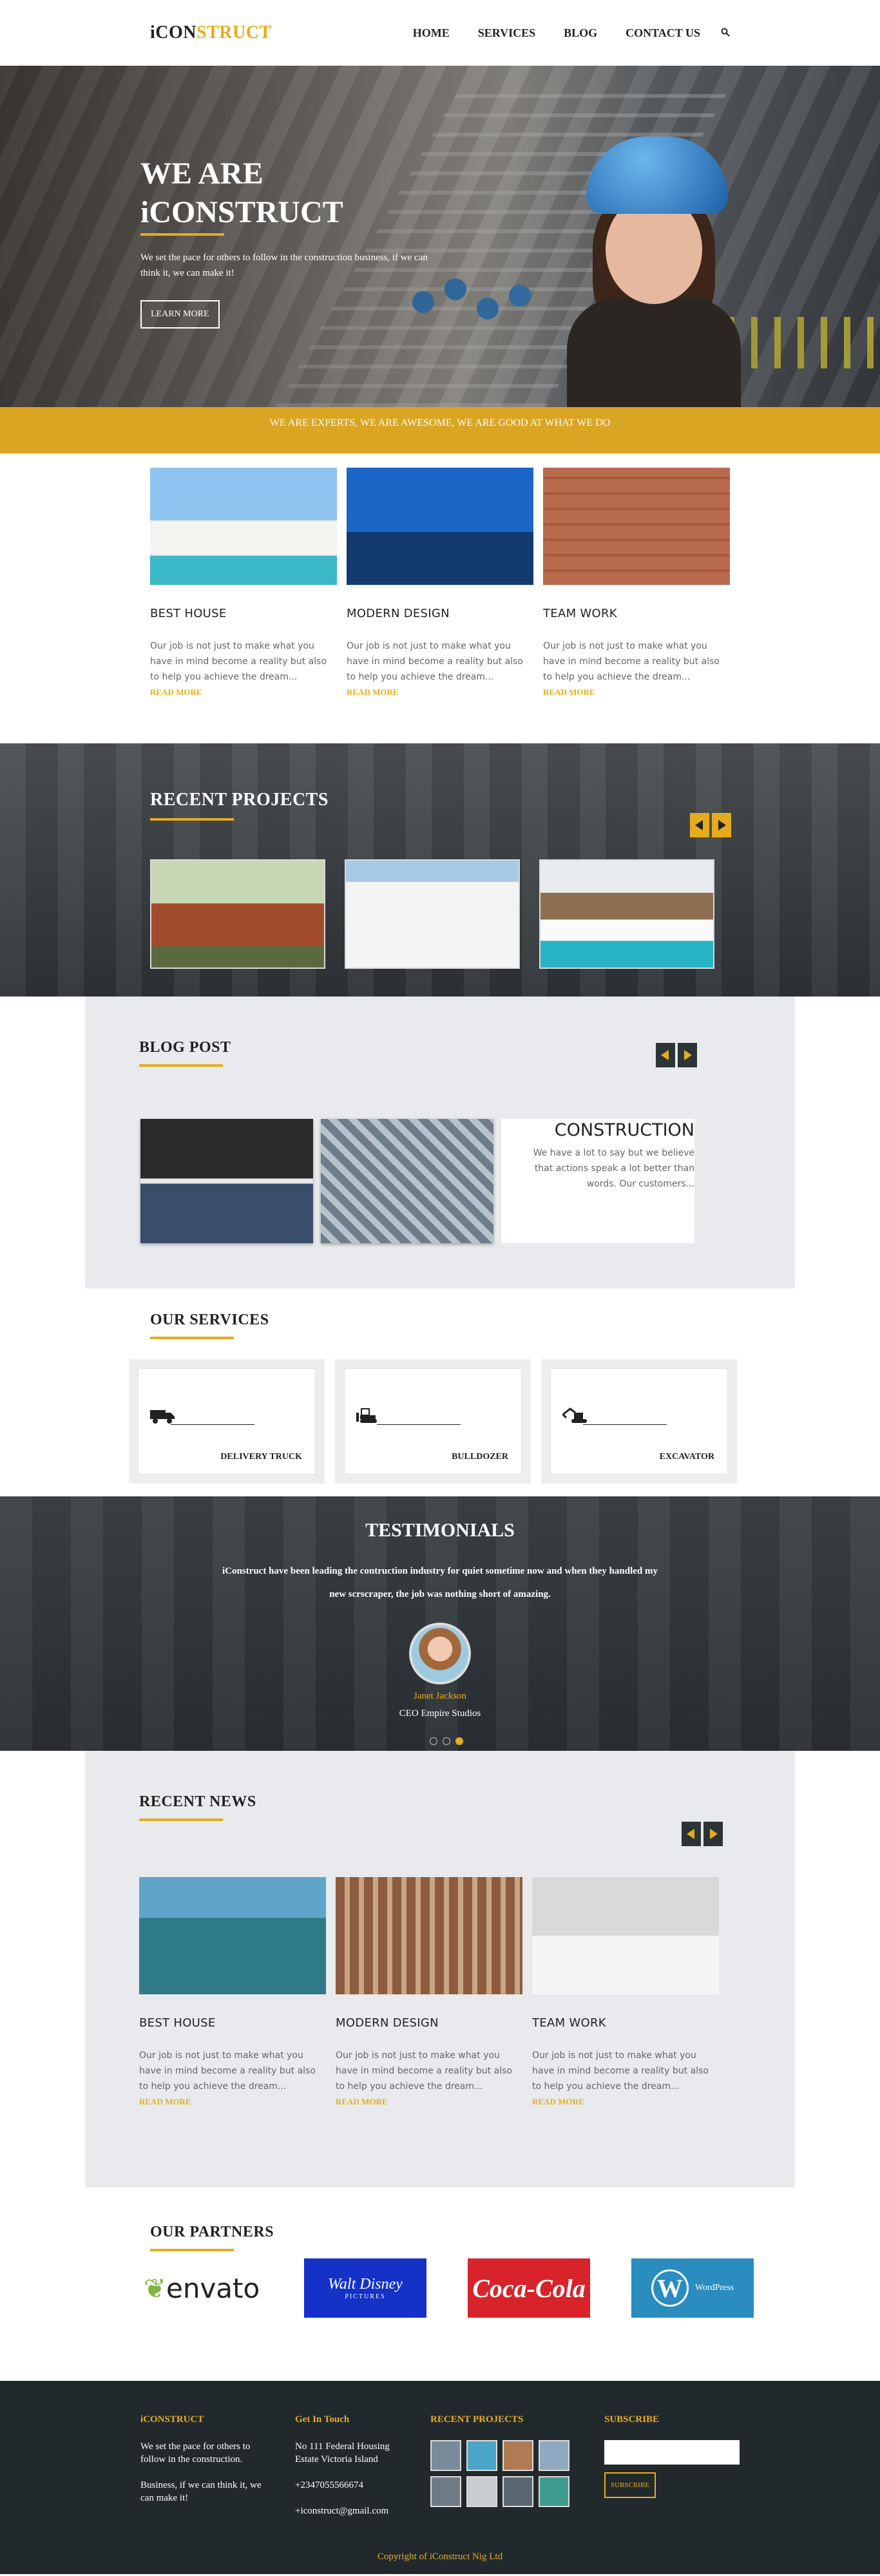  Describe the element at coordinates (172, 2419) in the screenshot. I see `footer-heading: iCONSTRUCT` at that location.